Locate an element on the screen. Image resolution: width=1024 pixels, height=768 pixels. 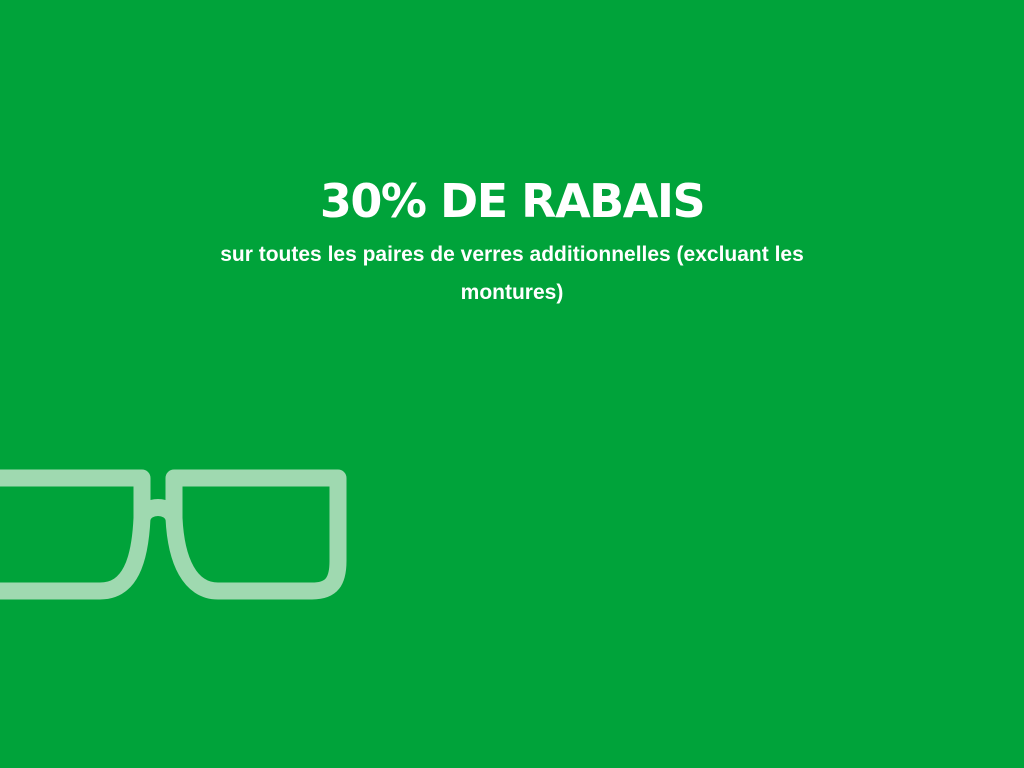
left-lens-outline is located at coordinates (75, 534).